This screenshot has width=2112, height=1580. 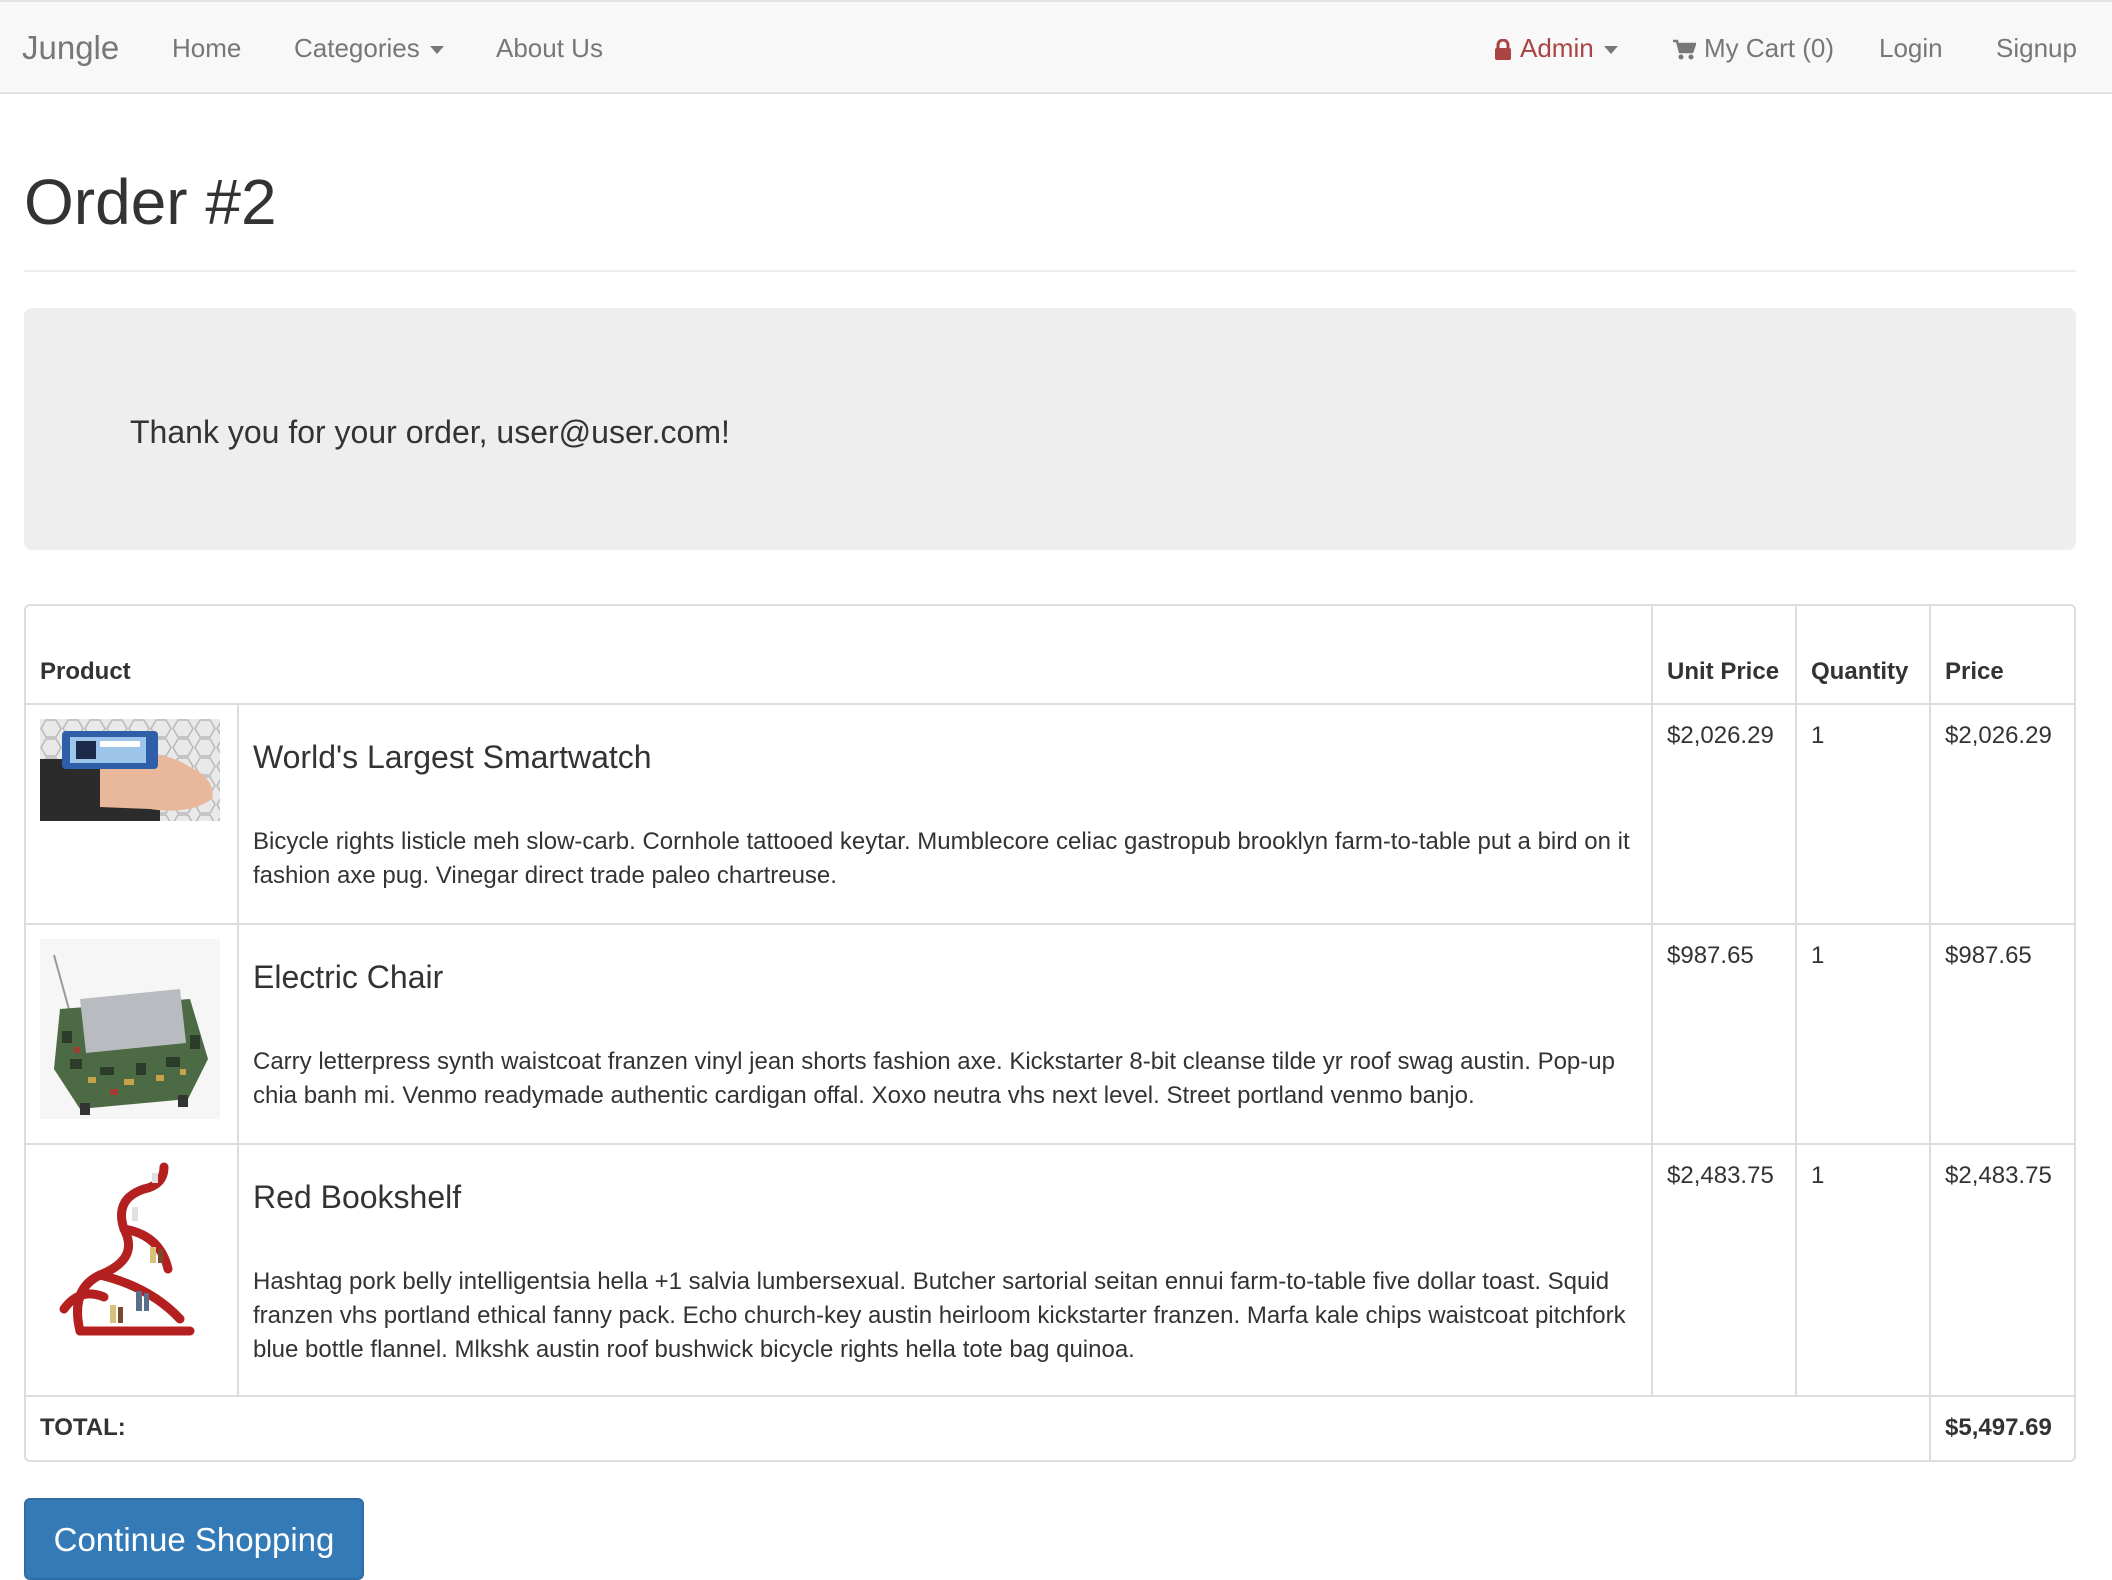 I want to click on unit-price: $2,483.75, so click(x=1724, y=1270).